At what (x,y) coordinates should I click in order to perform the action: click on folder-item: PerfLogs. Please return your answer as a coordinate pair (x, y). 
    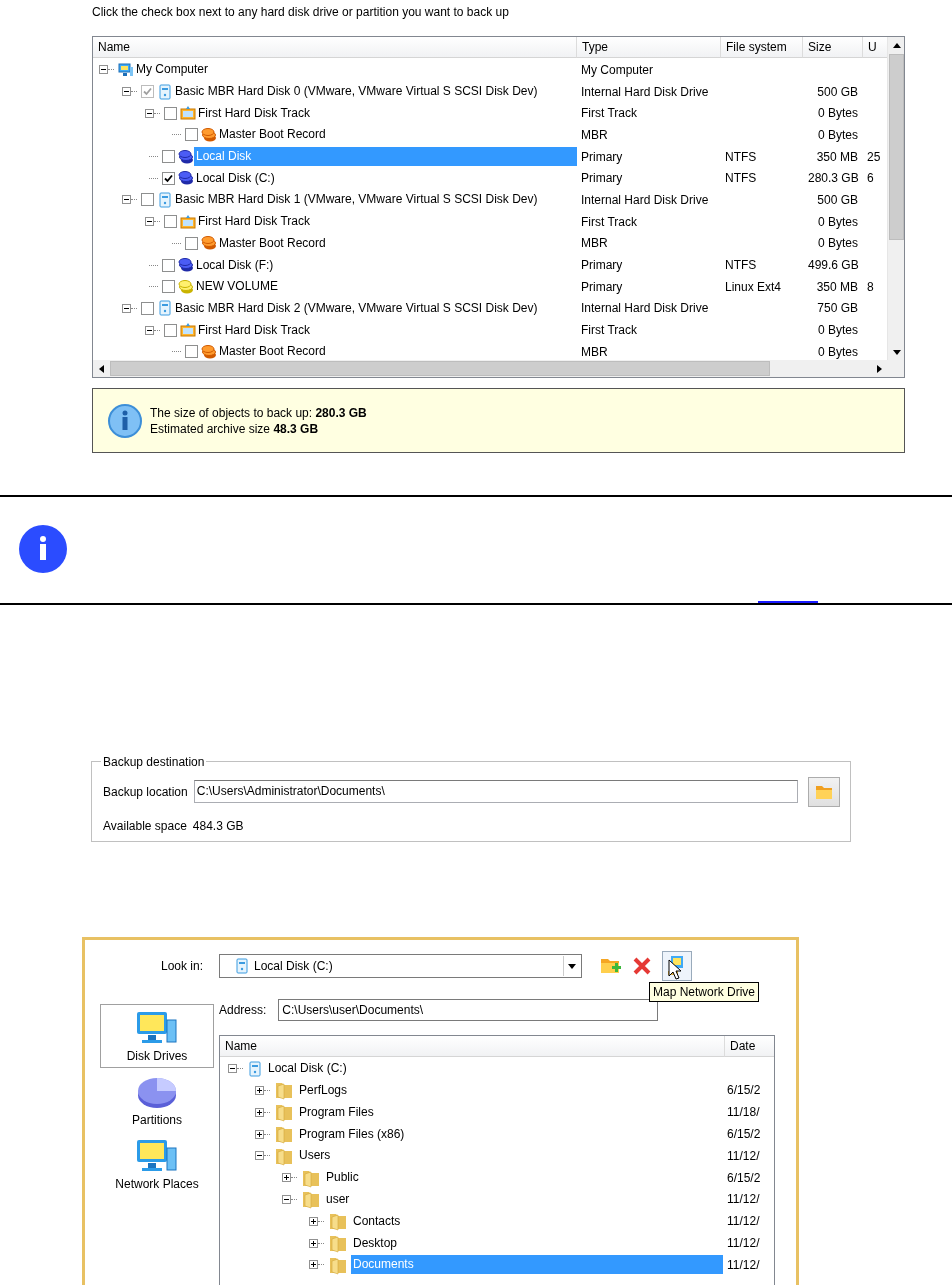
    Looking at the image, I should click on (510, 1090).